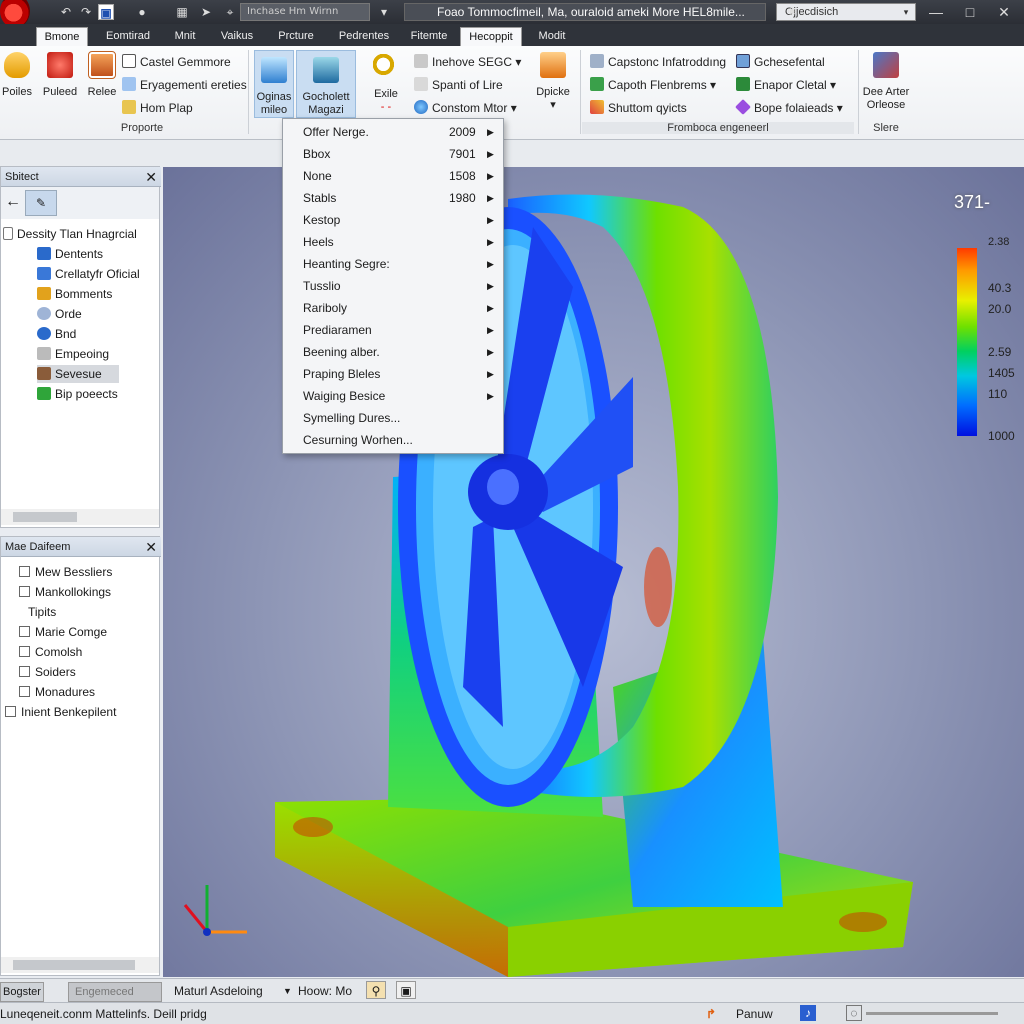  What do you see at coordinates (491, 36) in the screenshot?
I see `tab-hecoppit: Hecoppit` at bounding box center [491, 36].